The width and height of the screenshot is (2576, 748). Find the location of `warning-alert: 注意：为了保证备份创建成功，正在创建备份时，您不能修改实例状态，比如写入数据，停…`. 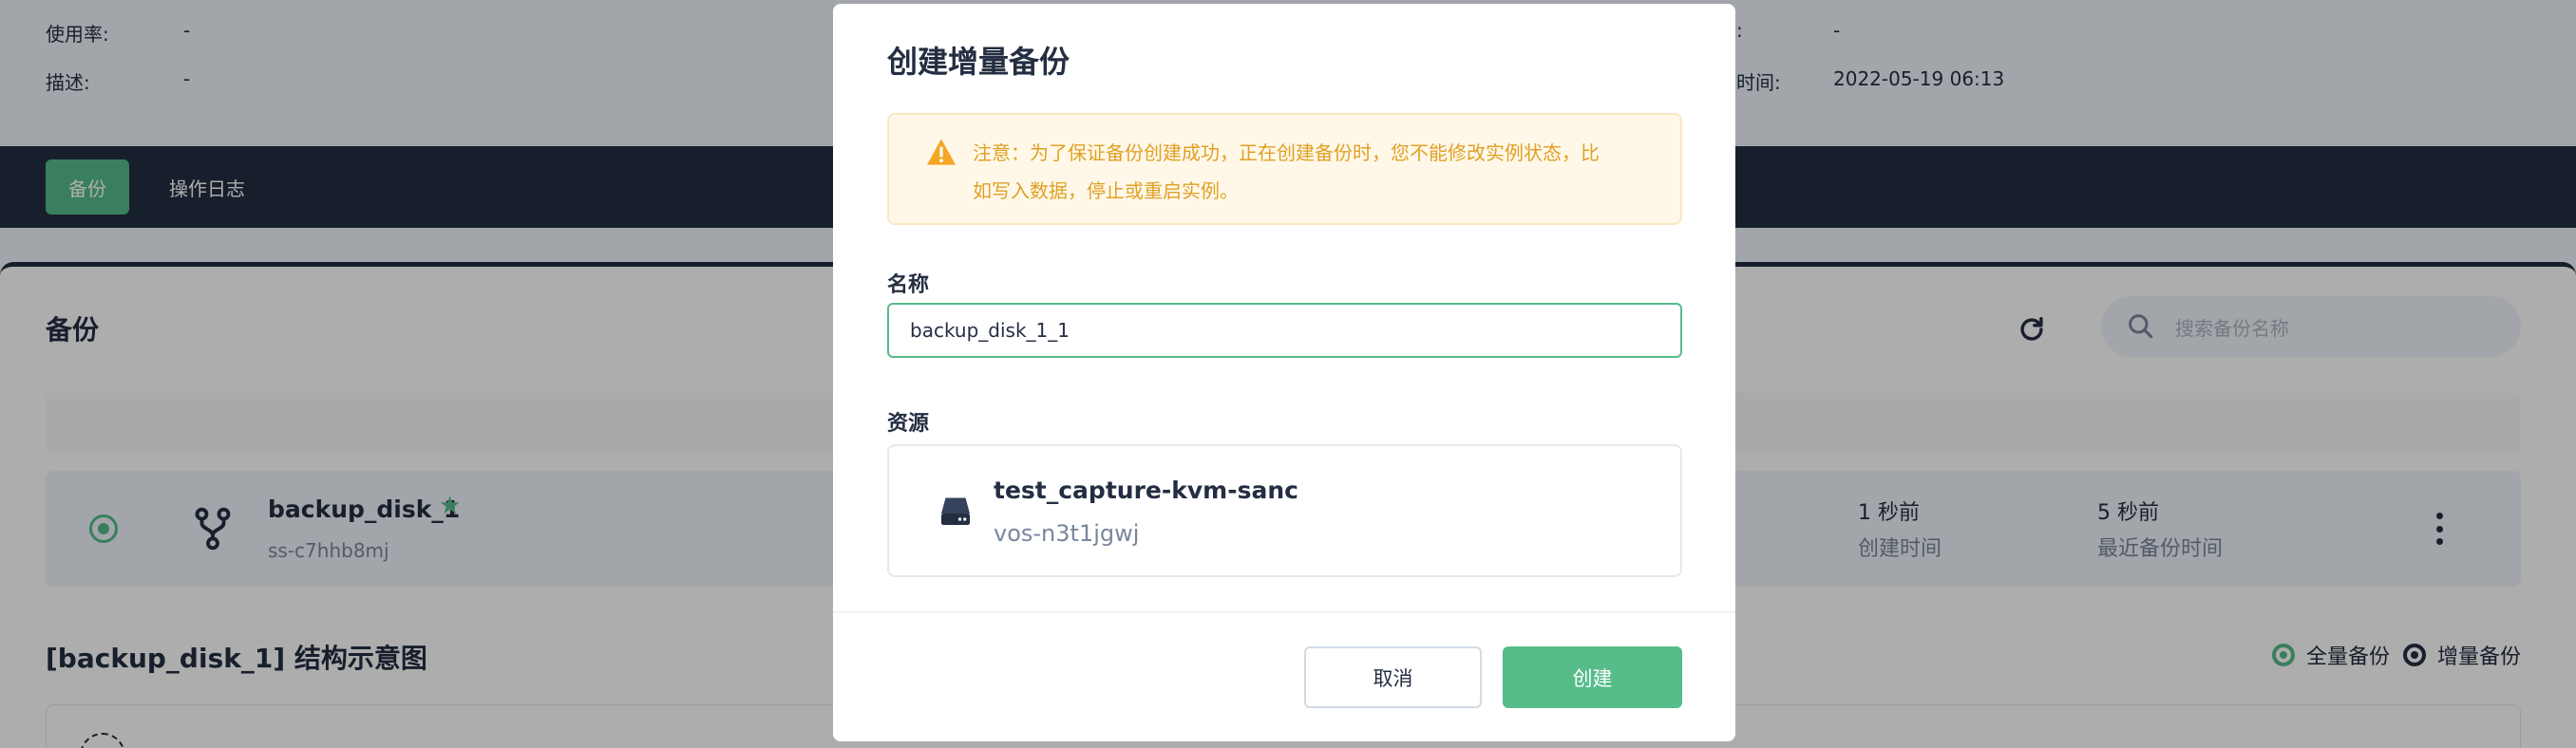

warning-alert: 注意：为了保证备份创建成功，正在创建备份时，您不能修改实例状态，比如写入数据，停… is located at coordinates (1284, 169).